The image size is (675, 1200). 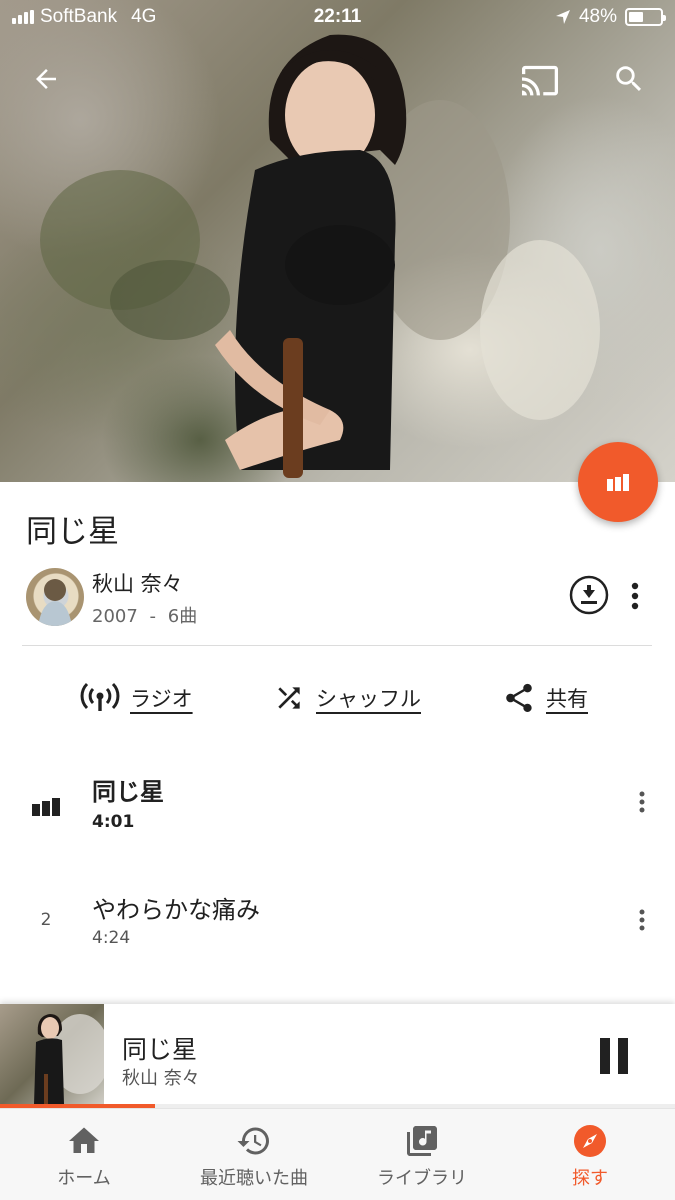 I want to click on album-more-button, so click(x=635, y=596).